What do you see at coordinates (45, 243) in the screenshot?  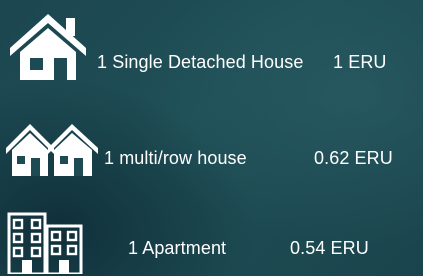 I see `apartment-buildings-icon` at bounding box center [45, 243].